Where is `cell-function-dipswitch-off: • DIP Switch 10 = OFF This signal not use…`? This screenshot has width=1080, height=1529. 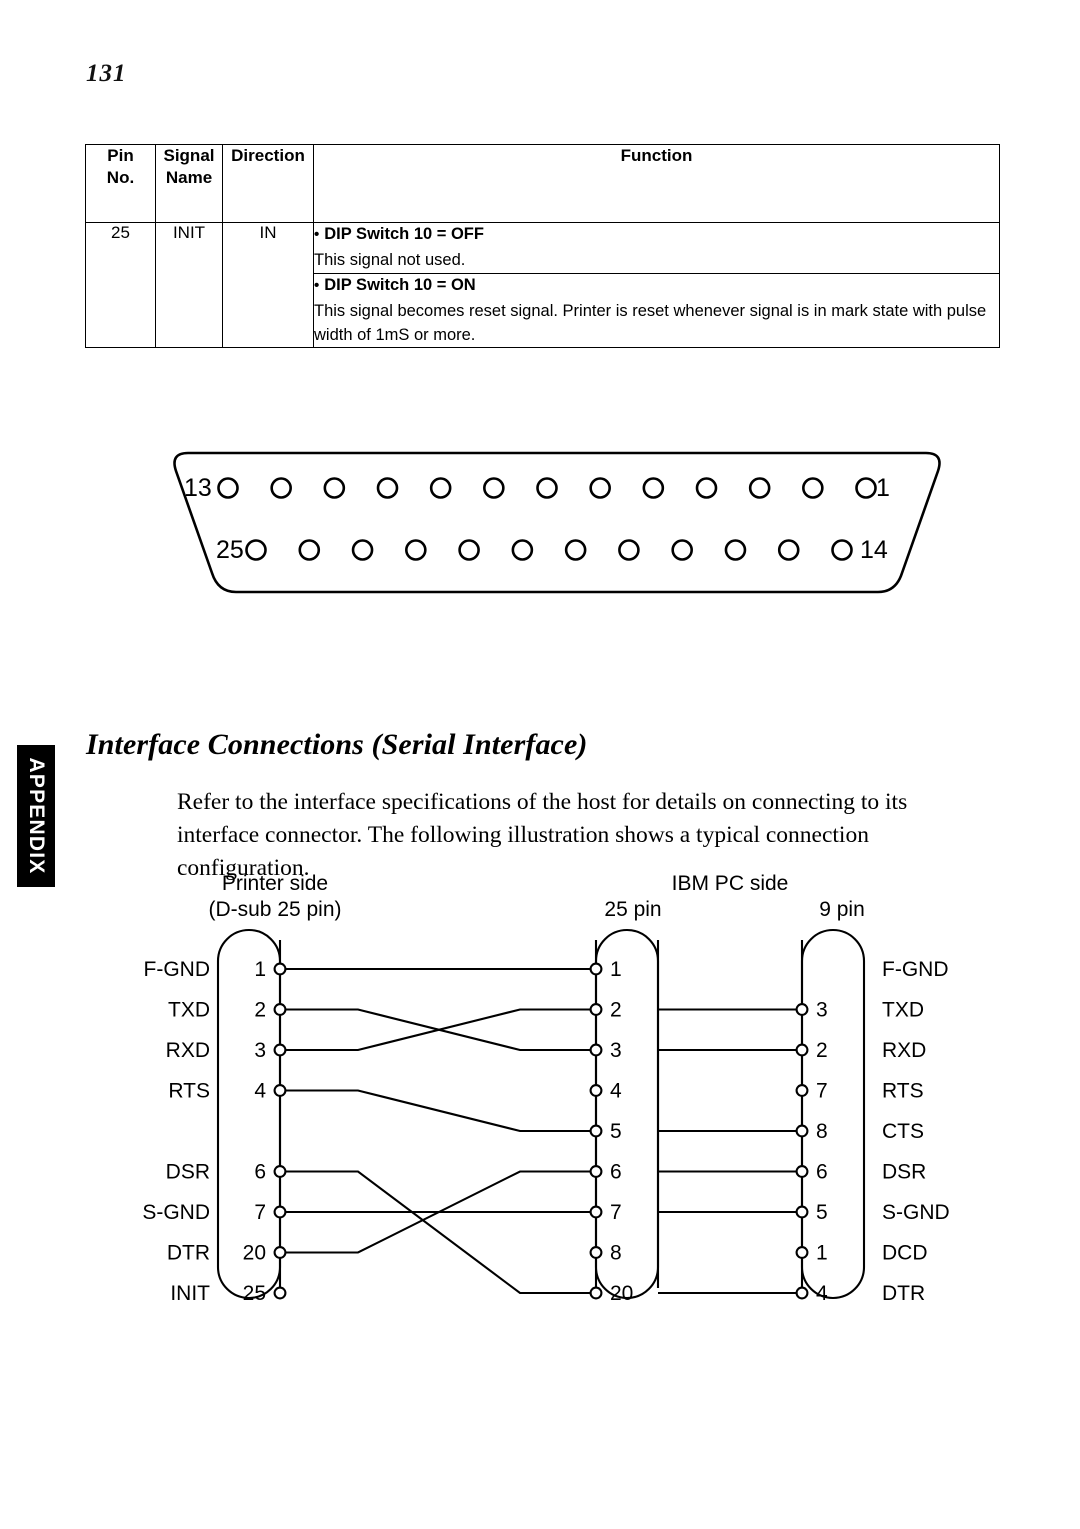
cell-function-dipswitch-off: • DIP Switch 10 = OFF This signal not use… is located at coordinates (656, 248).